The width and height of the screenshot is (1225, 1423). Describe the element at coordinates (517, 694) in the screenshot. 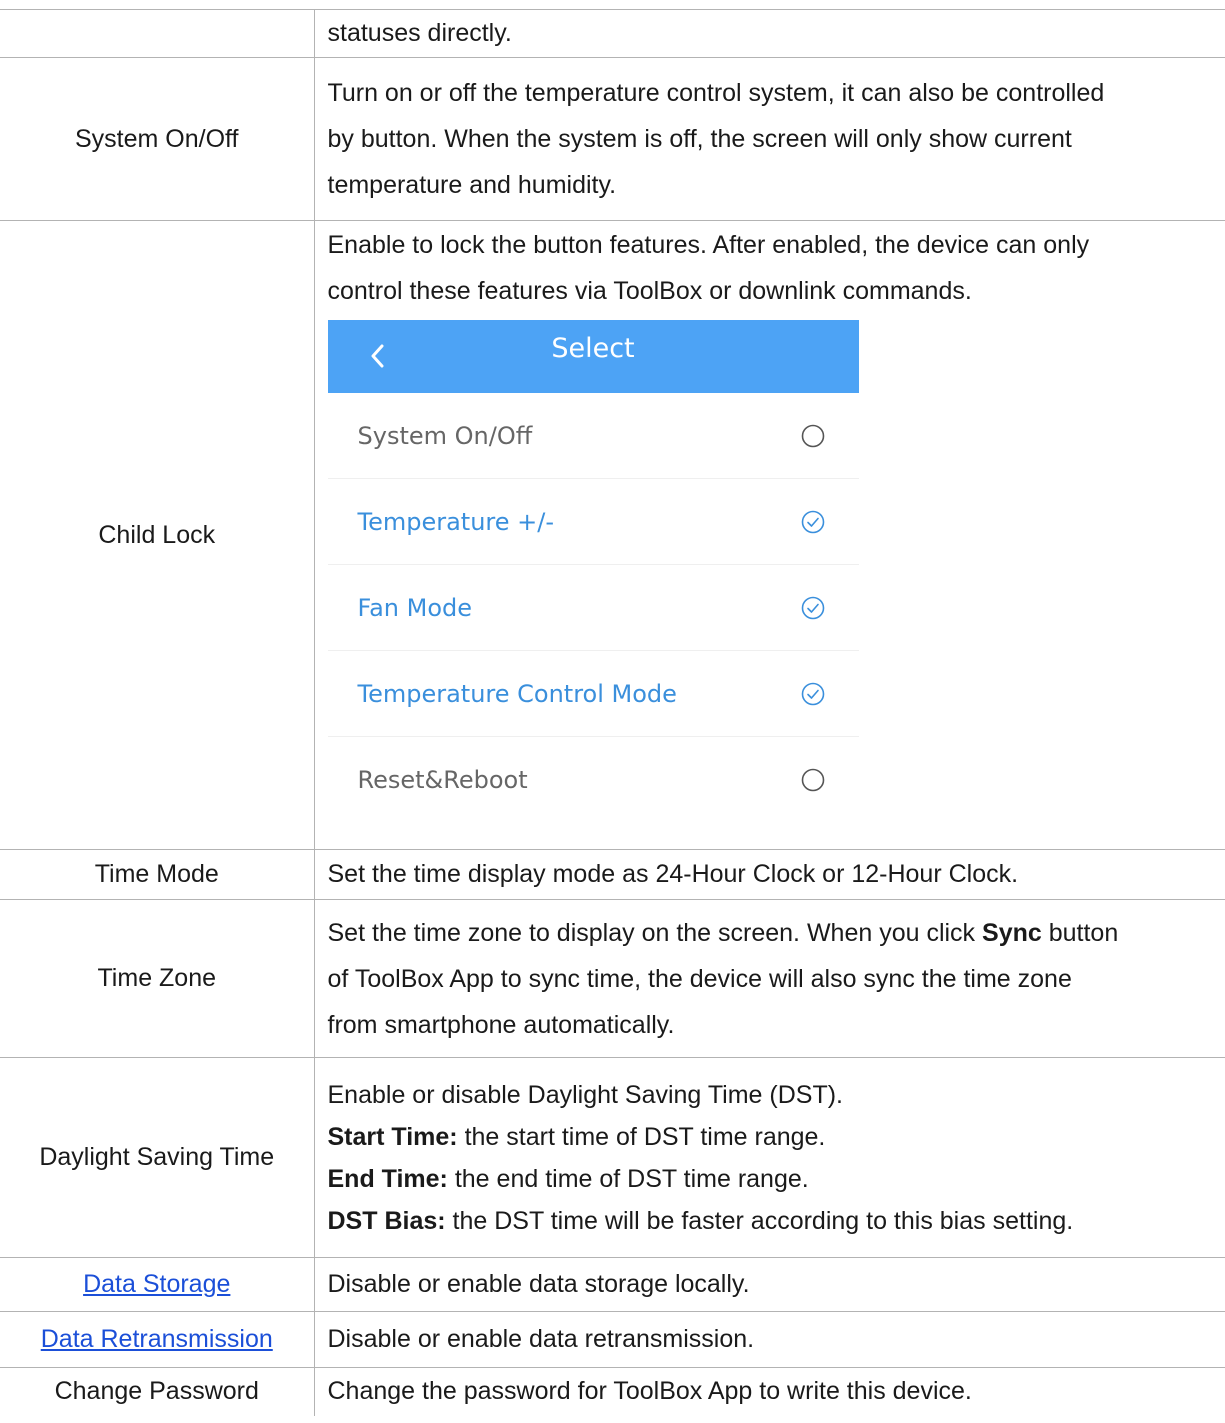

I see `option-label: Temperature Control Mode` at that location.